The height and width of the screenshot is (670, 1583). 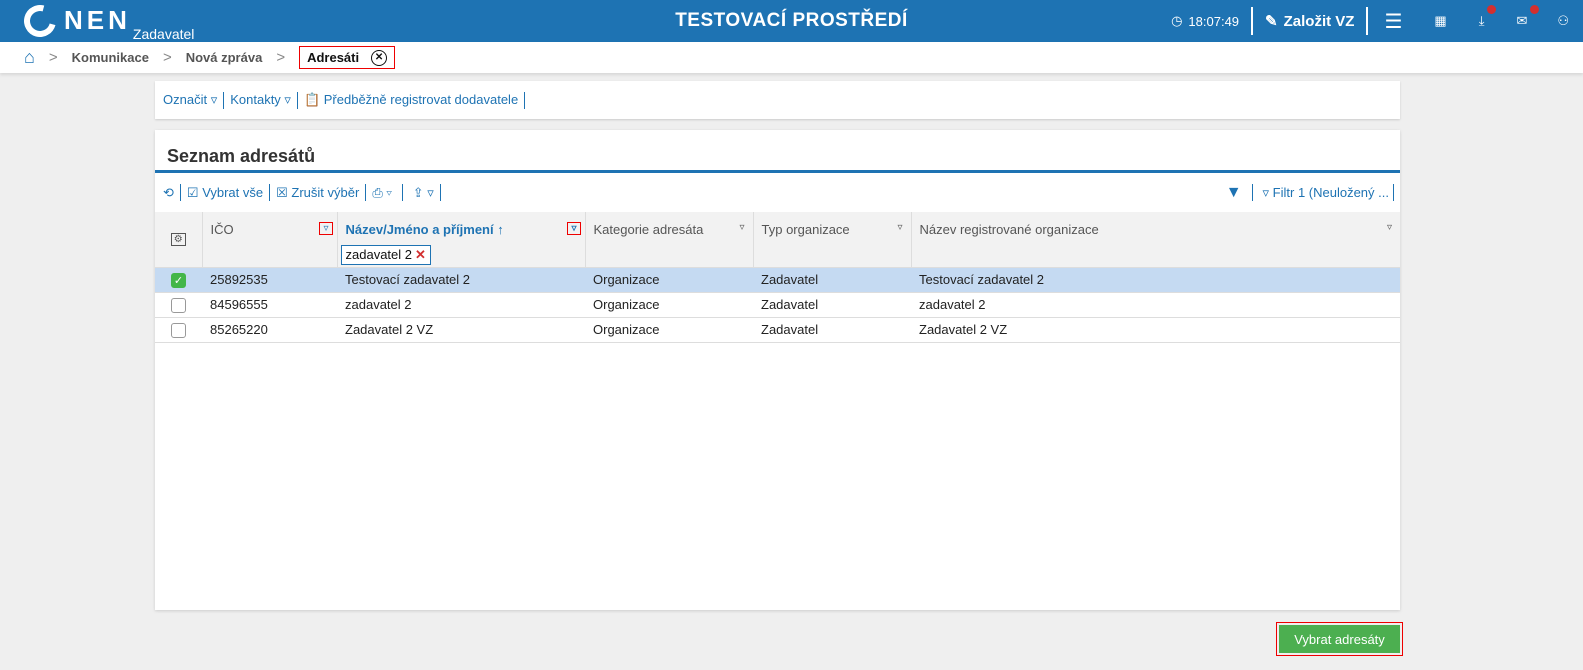 What do you see at coordinates (1214, 21) in the screenshot?
I see `session-time: 18:07:49` at bounding box center [1214, 21].